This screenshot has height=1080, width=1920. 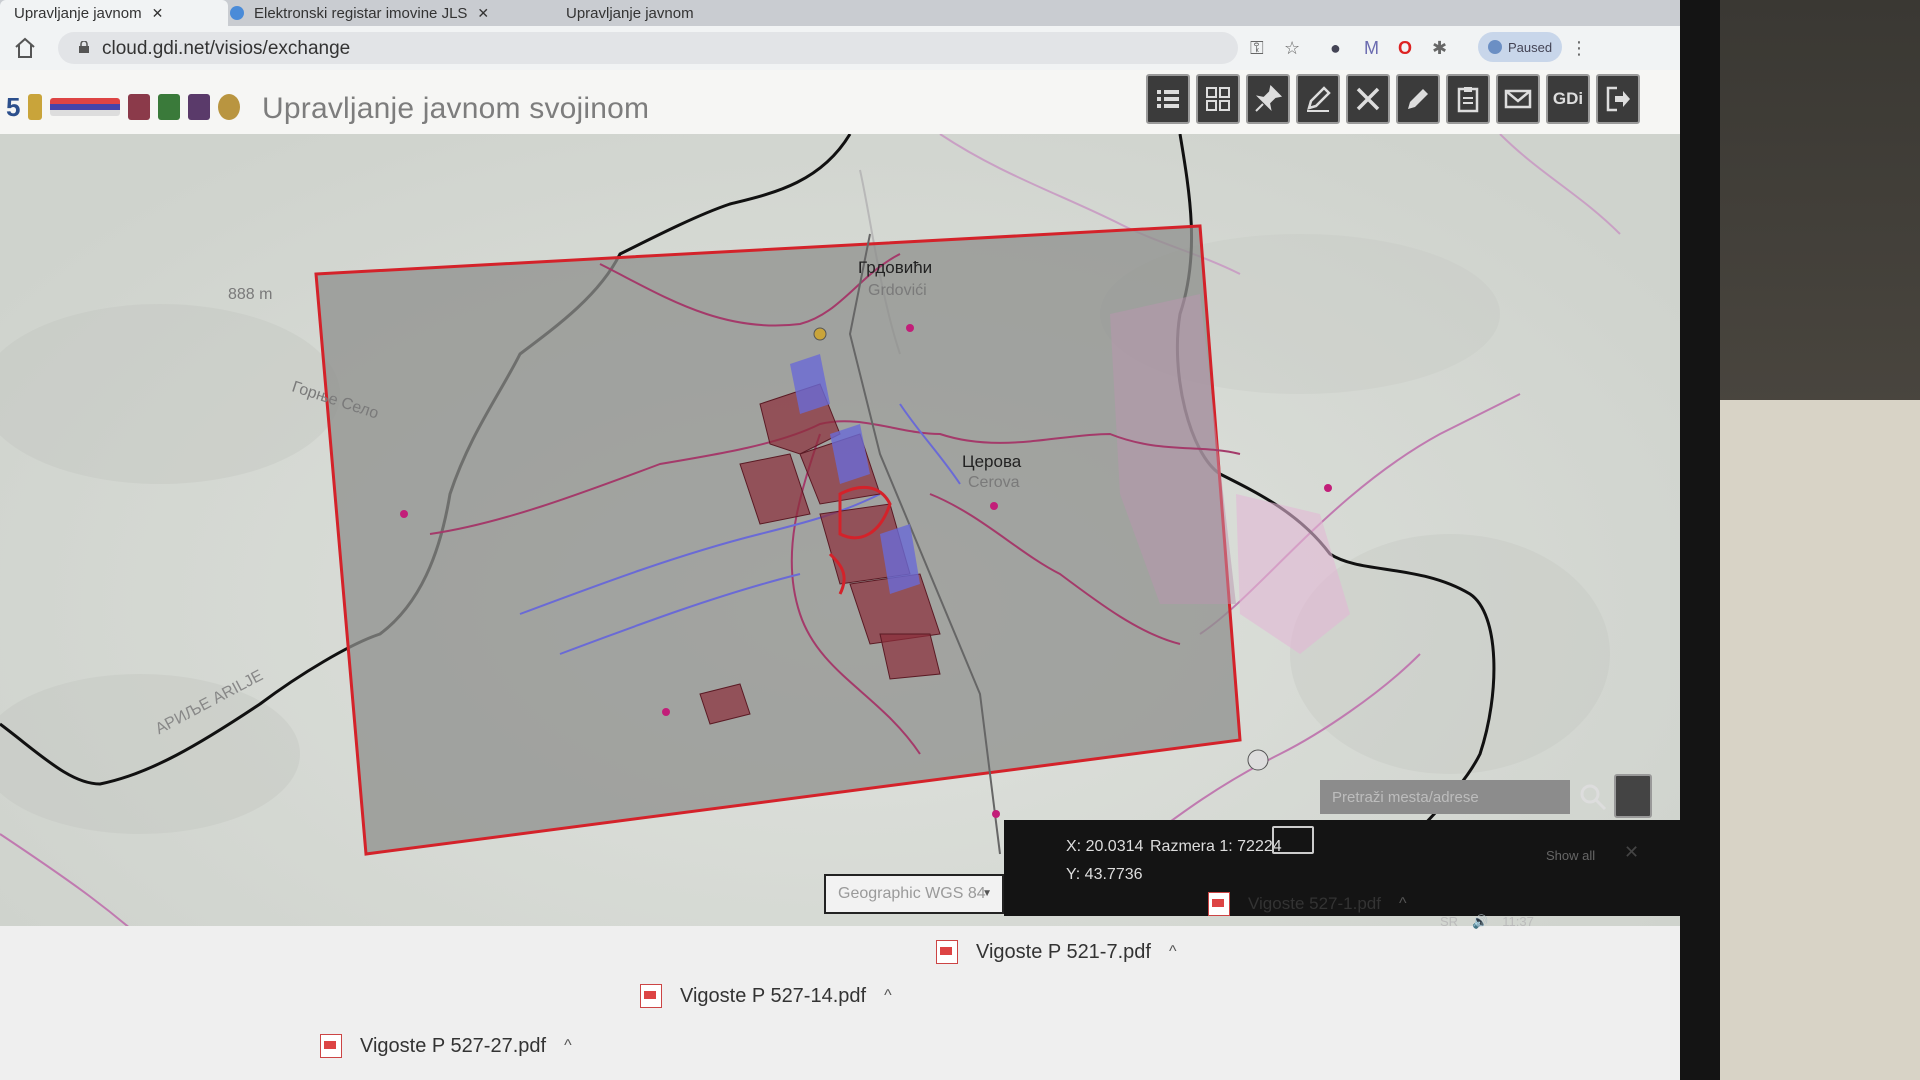 I want to click on tab-label: Elektronski registar imovine JLS, so click(x=361, y=13).